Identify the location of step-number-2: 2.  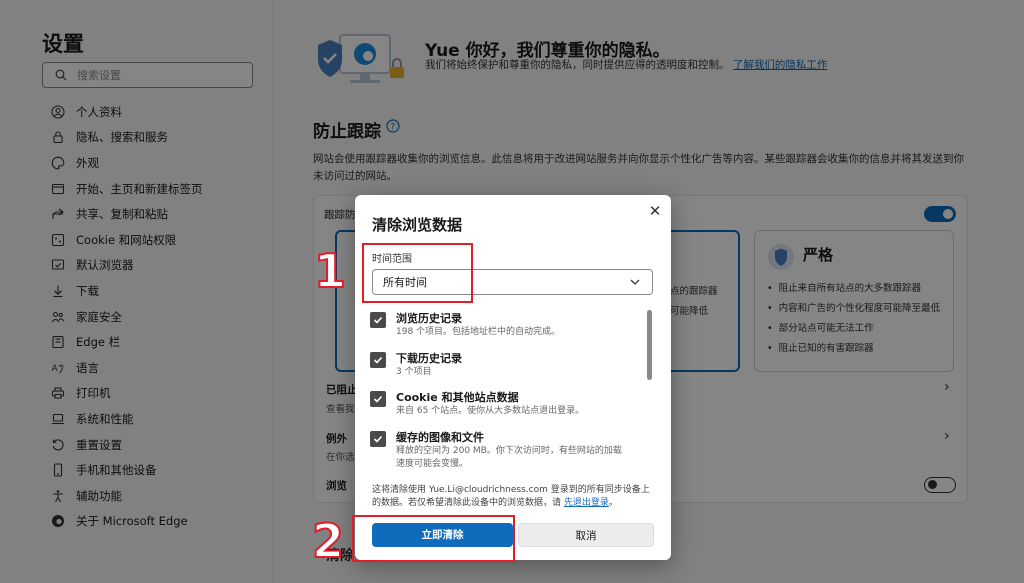
(328, 541).